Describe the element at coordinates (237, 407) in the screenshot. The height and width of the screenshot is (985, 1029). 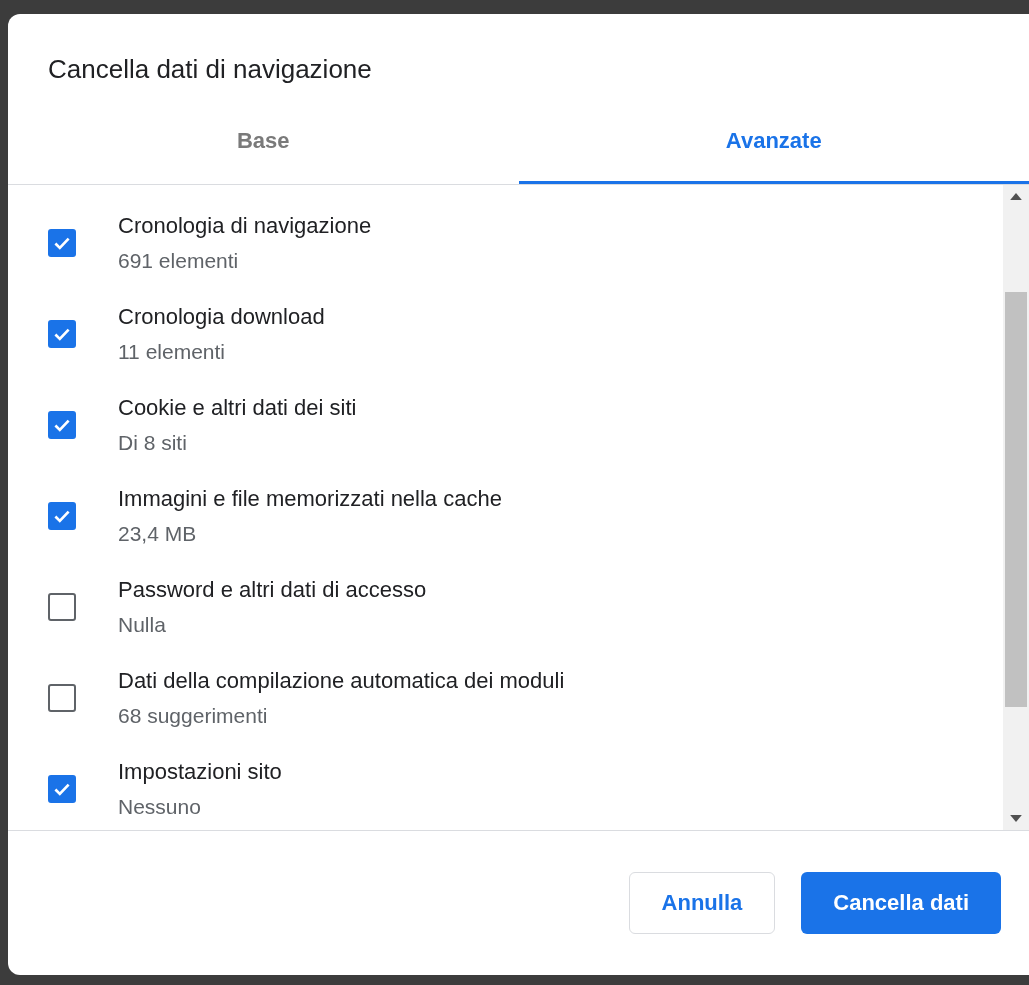
I see `option-label: Cookie e altri dati dei siti` at that location.